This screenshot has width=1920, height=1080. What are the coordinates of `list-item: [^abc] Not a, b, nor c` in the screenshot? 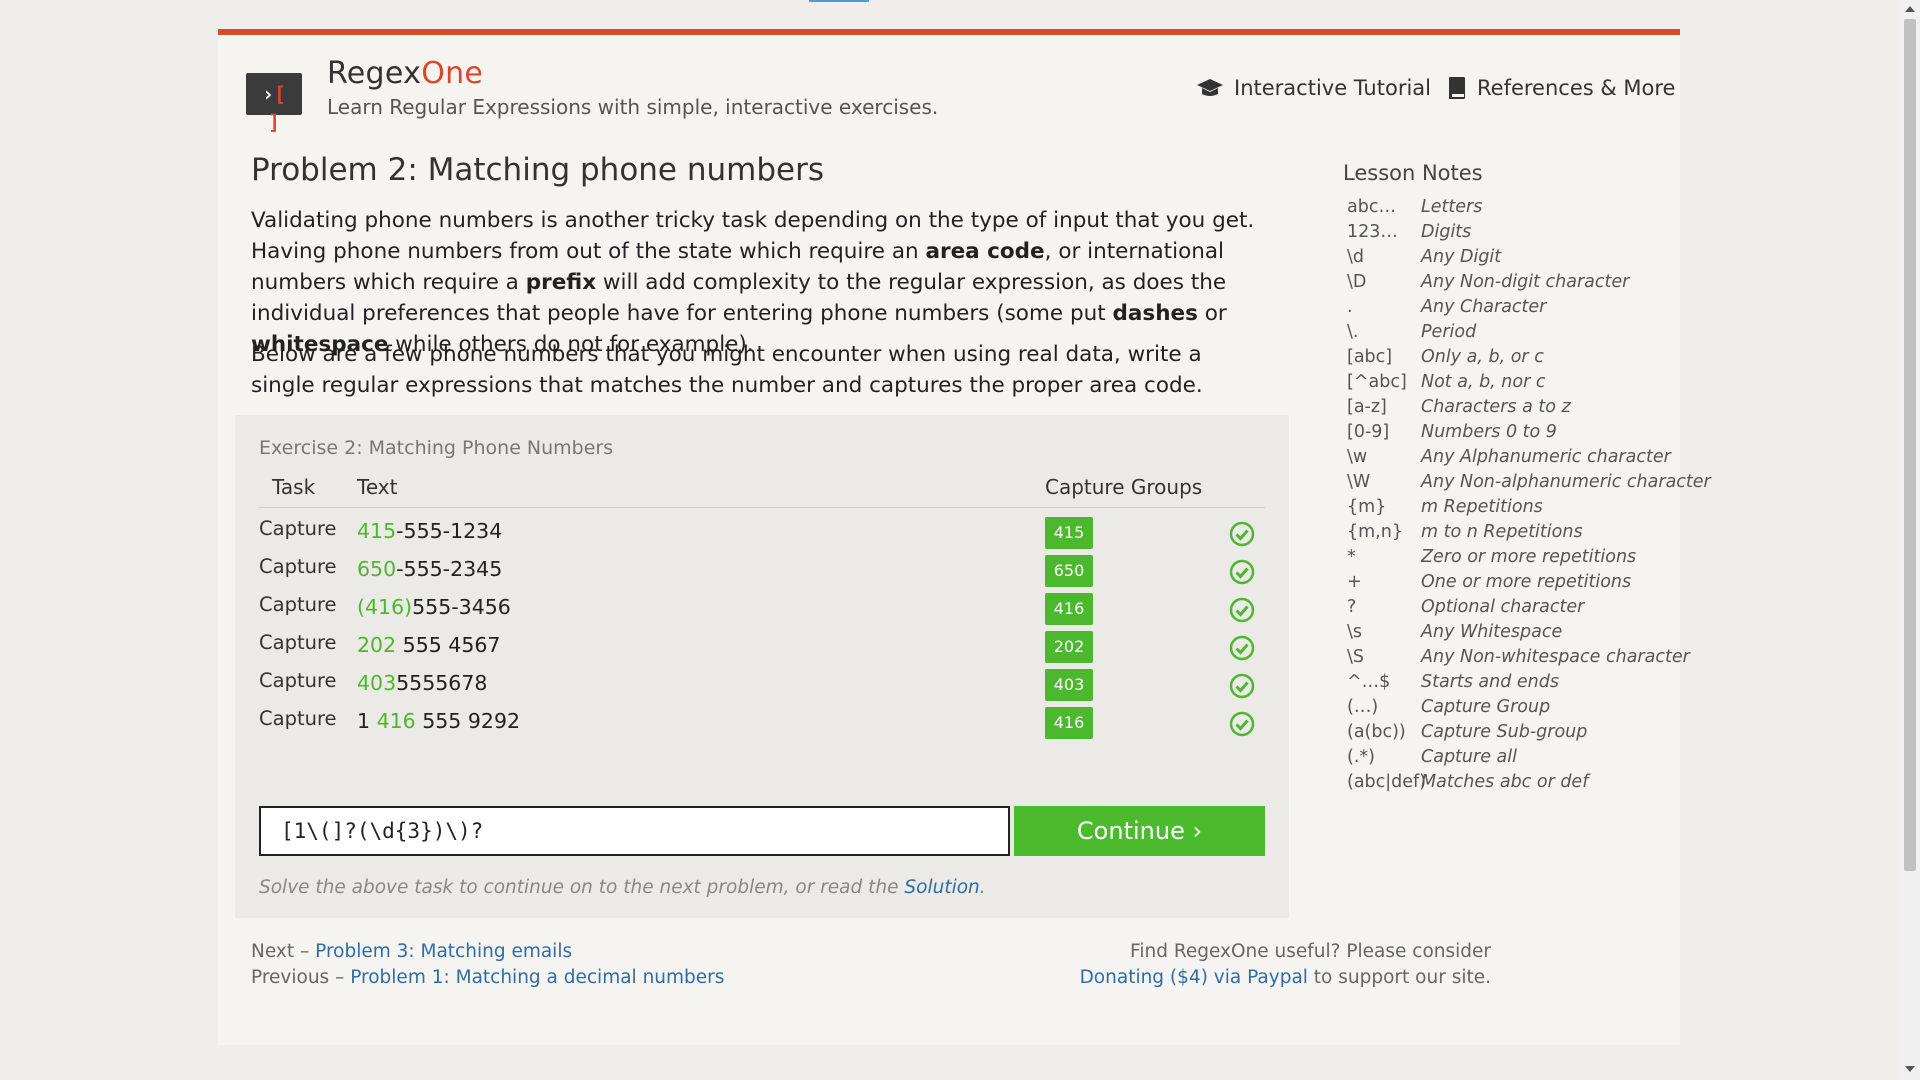 It's located at (1529, 382).